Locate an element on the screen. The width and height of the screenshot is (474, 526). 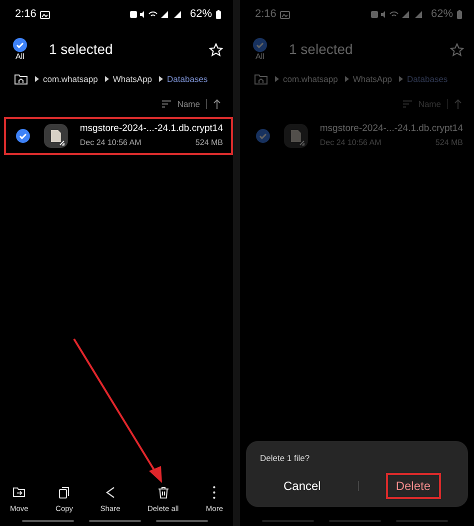
copy-icon is located at coordinates (64, 492).